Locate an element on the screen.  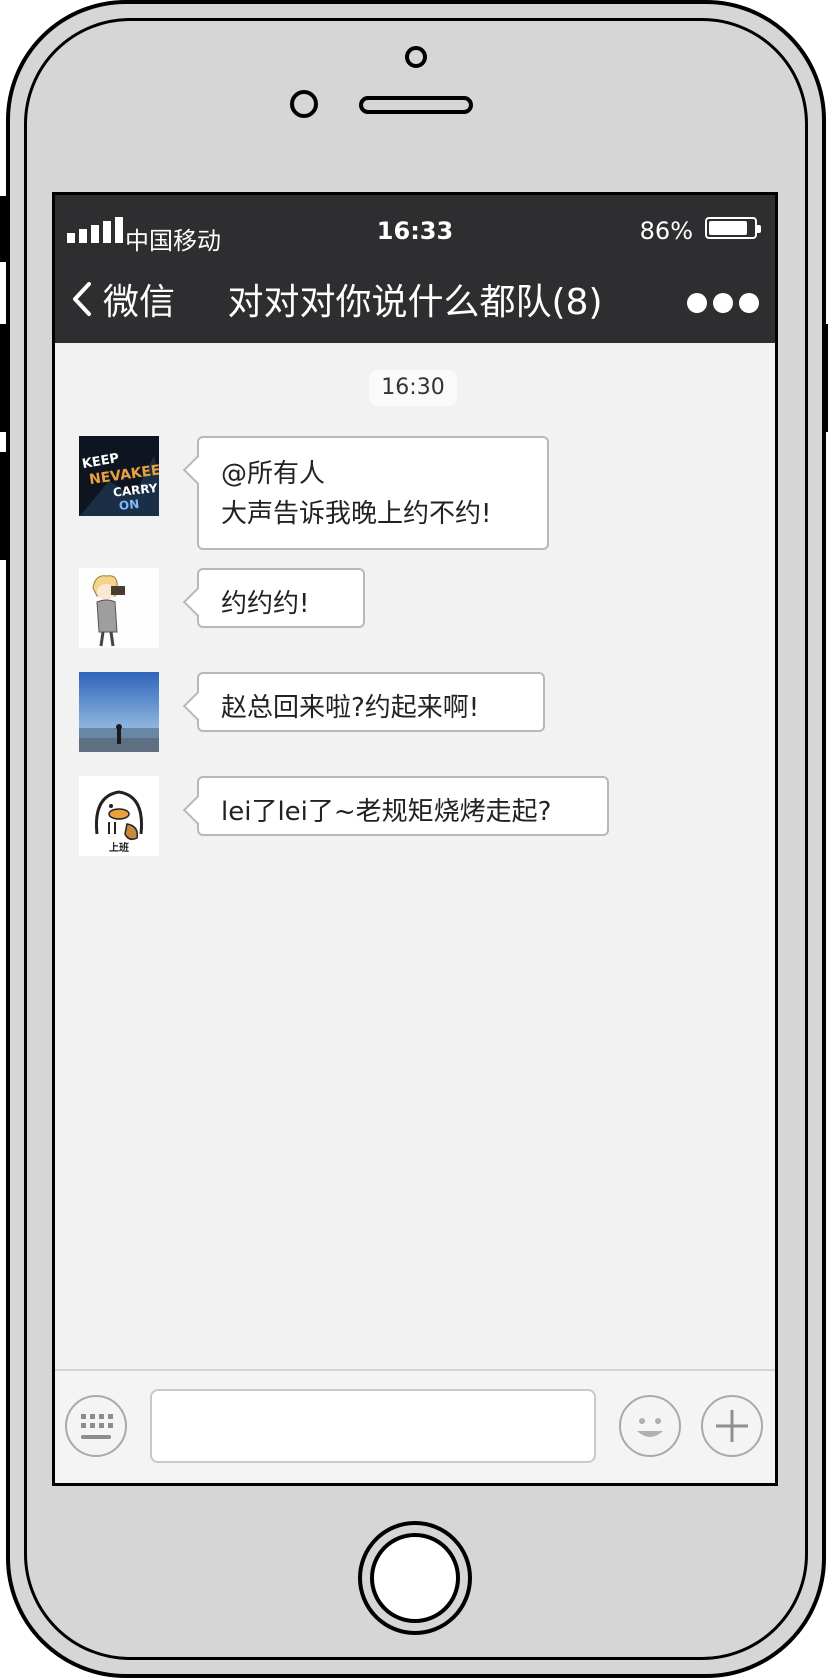
status-bar: 中国移动 16:33 86% is located at coordinates (415, 229).